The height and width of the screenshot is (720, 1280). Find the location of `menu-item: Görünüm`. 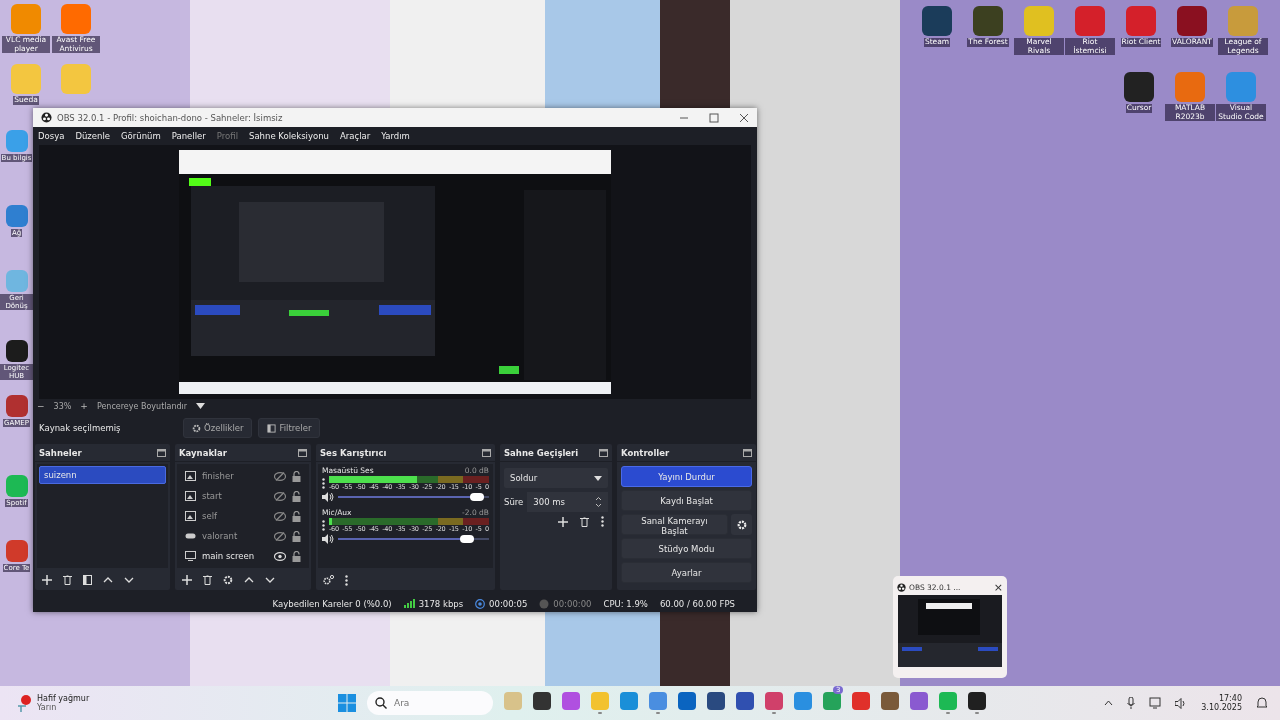

menu-item: Görünüm is located at coordinates (141, 136).